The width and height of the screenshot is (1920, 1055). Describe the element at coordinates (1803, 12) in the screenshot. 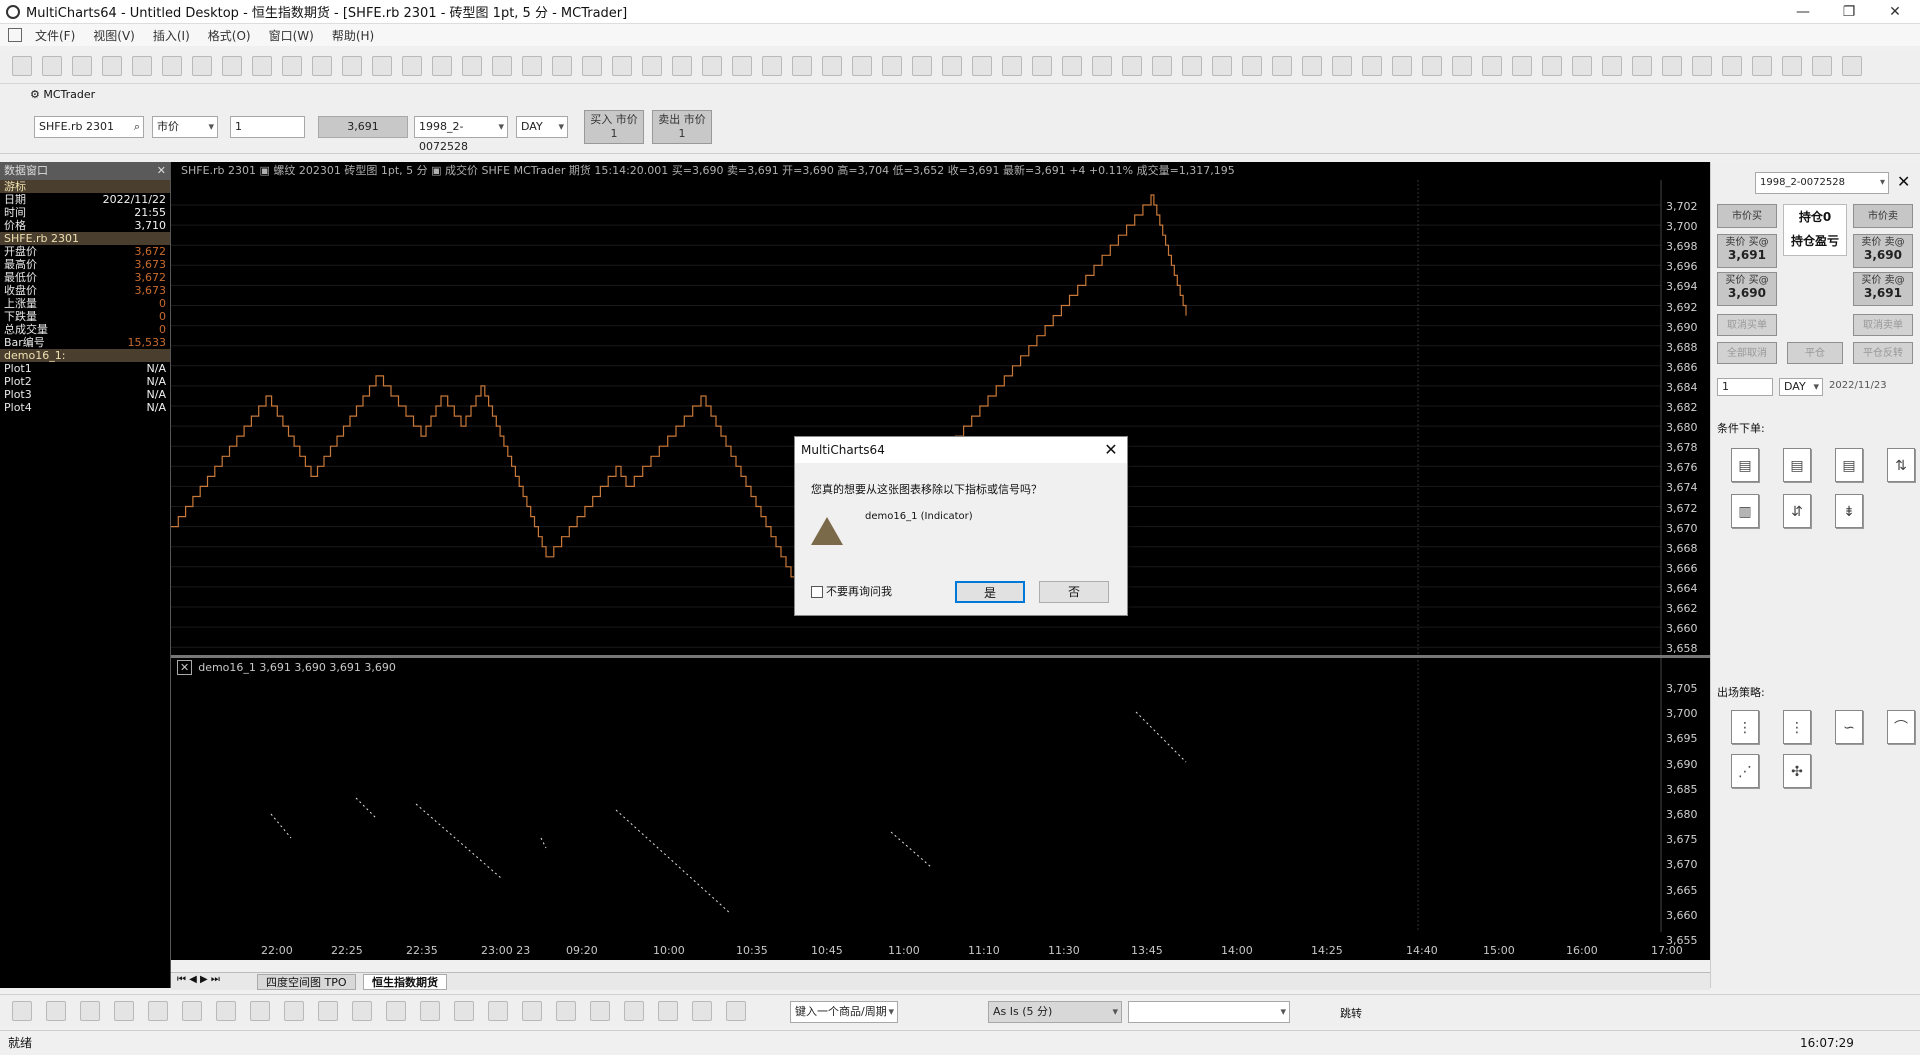

I see `minimize-button: —` at that location.